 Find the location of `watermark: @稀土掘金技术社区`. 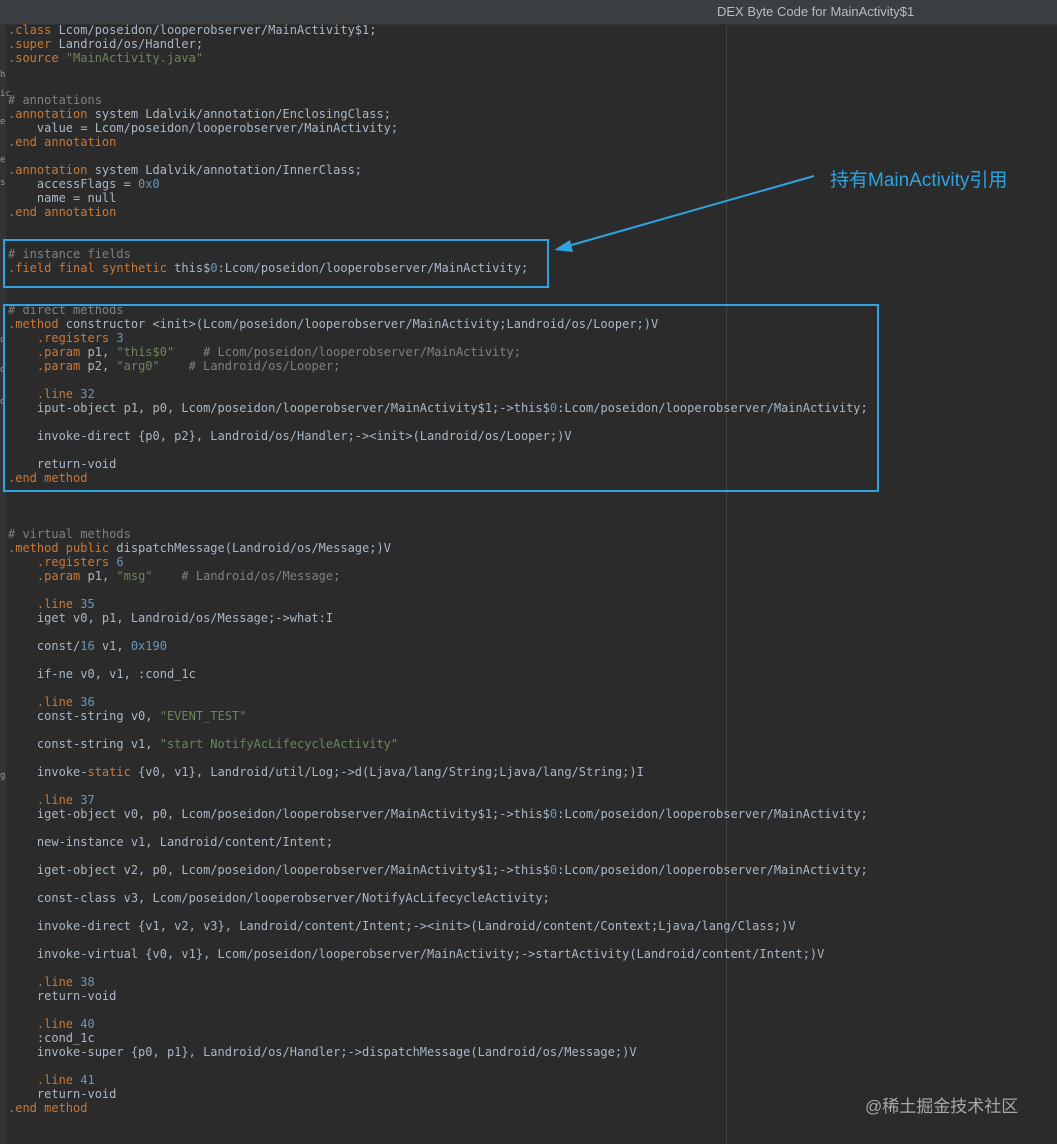

watermark: @稀土掘金技术社区 is located at coordinates (942, 1106).